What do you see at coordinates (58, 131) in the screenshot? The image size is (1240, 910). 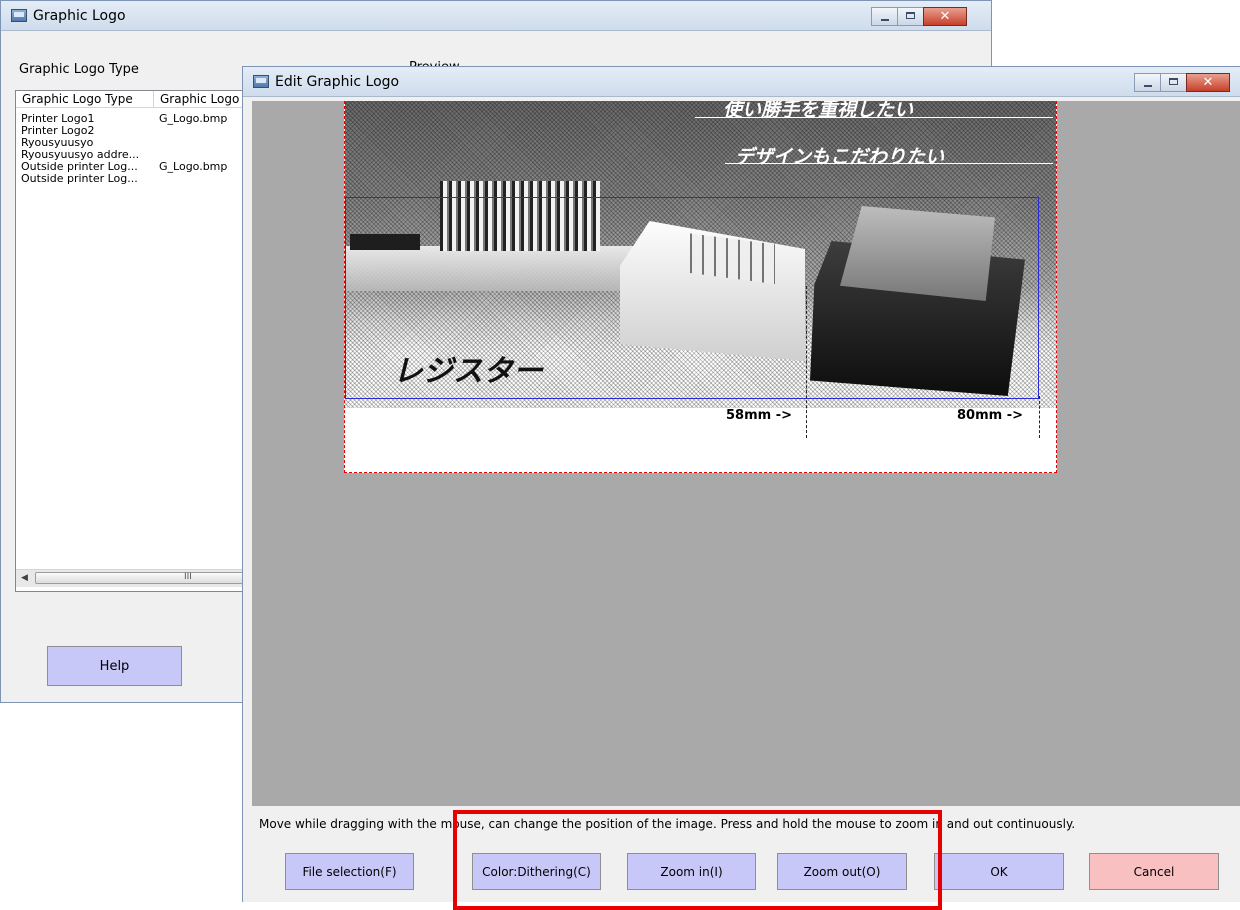 I see `row-type: Printer Logo2` at bounding box center [58, 131].